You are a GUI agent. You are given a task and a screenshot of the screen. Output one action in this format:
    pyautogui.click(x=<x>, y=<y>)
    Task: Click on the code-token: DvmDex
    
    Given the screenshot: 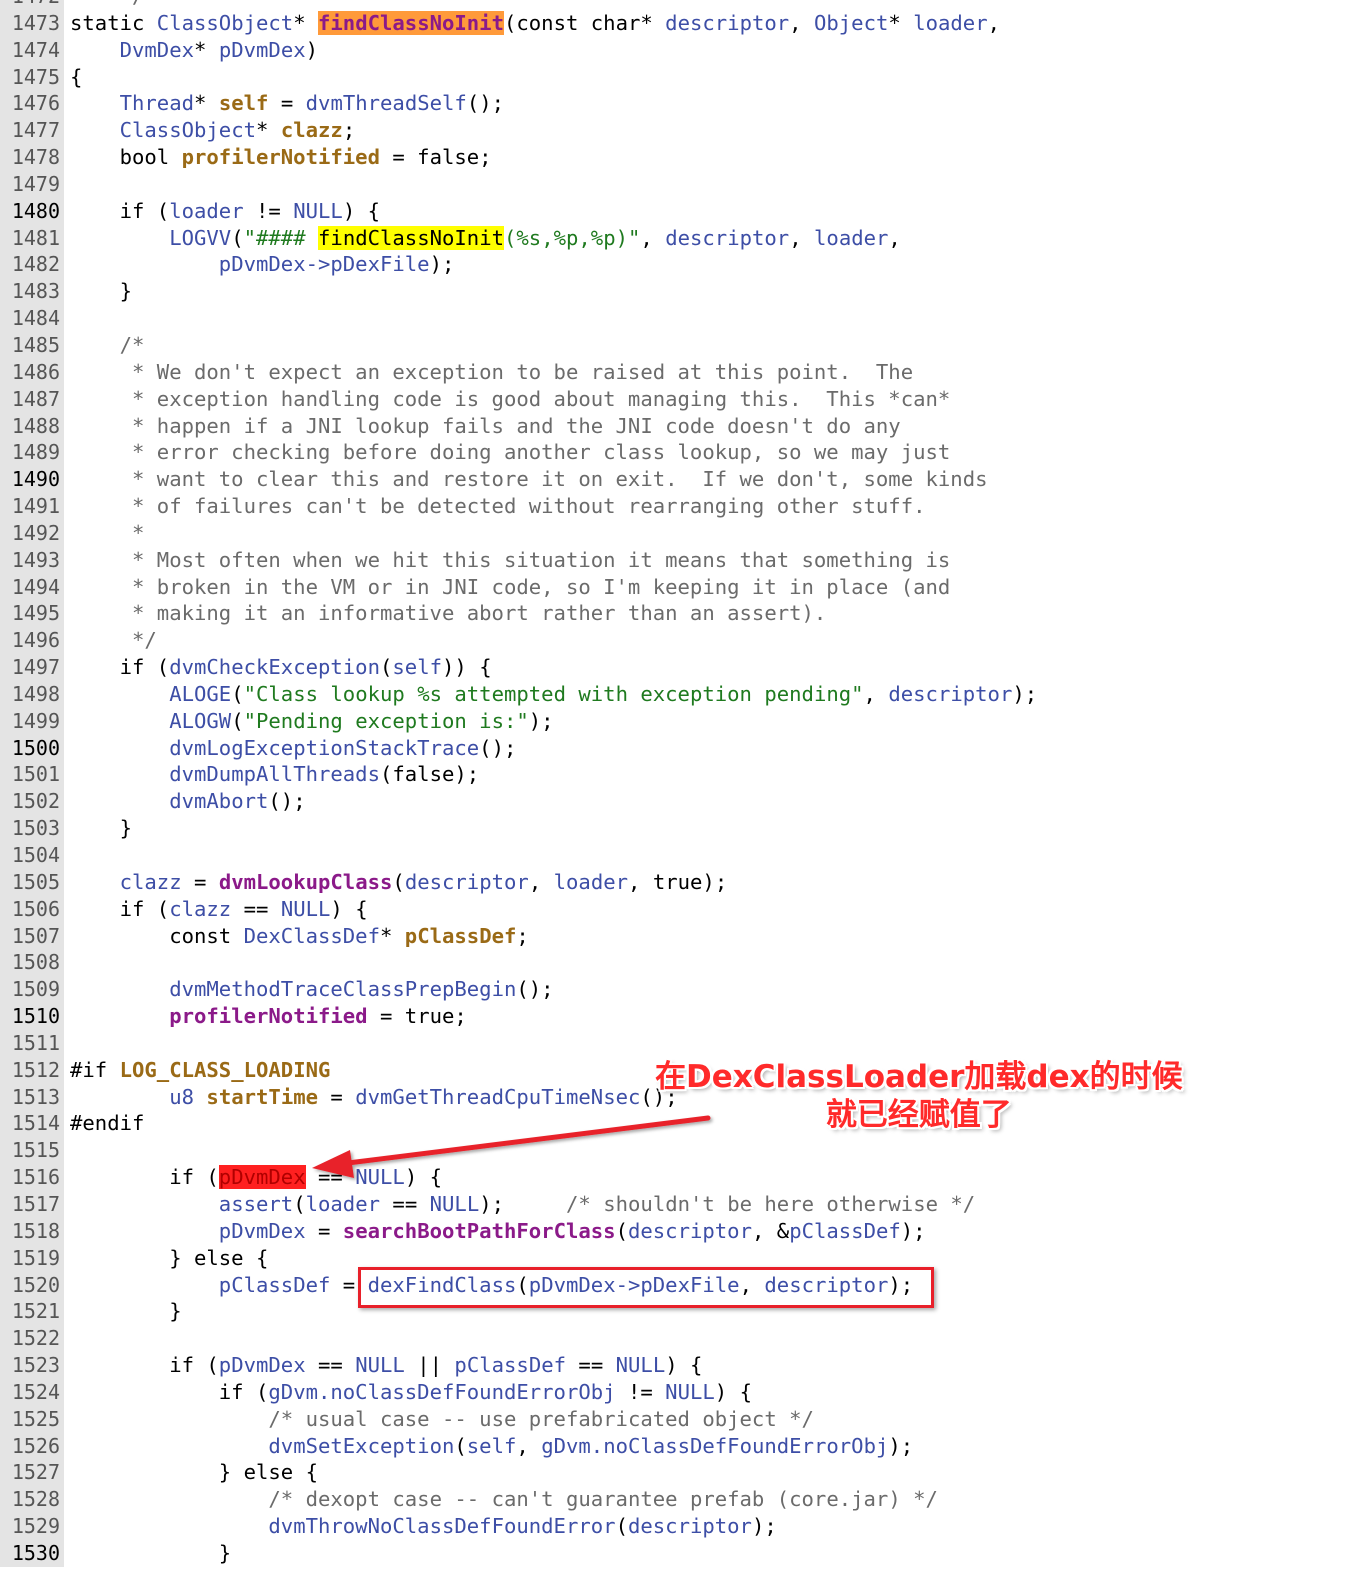 What is the action you would take?
    pyautogui.click(x=157, y=49)
    